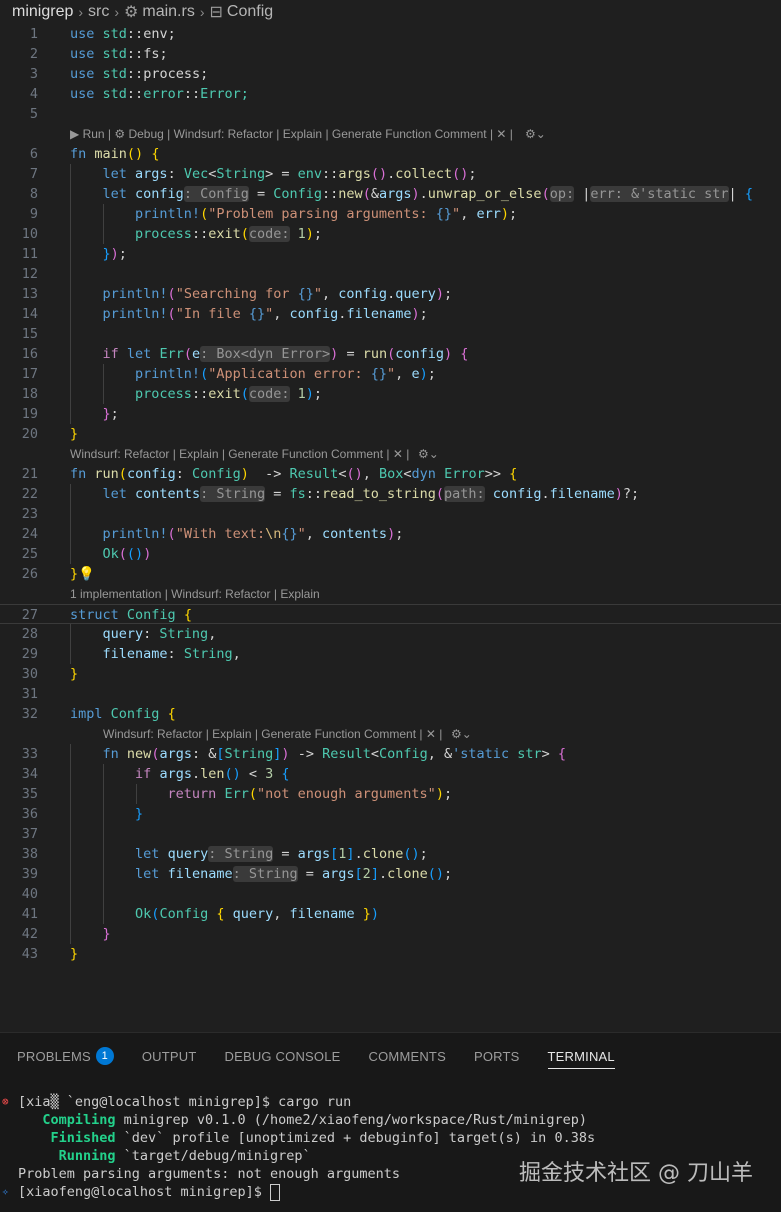 The height and width of the screenshot is (1212, 781). What do you see at coordinates (216, 12) in the screenshot?
I see `struct-icon: ⊟` at bounding box center [216, 12].